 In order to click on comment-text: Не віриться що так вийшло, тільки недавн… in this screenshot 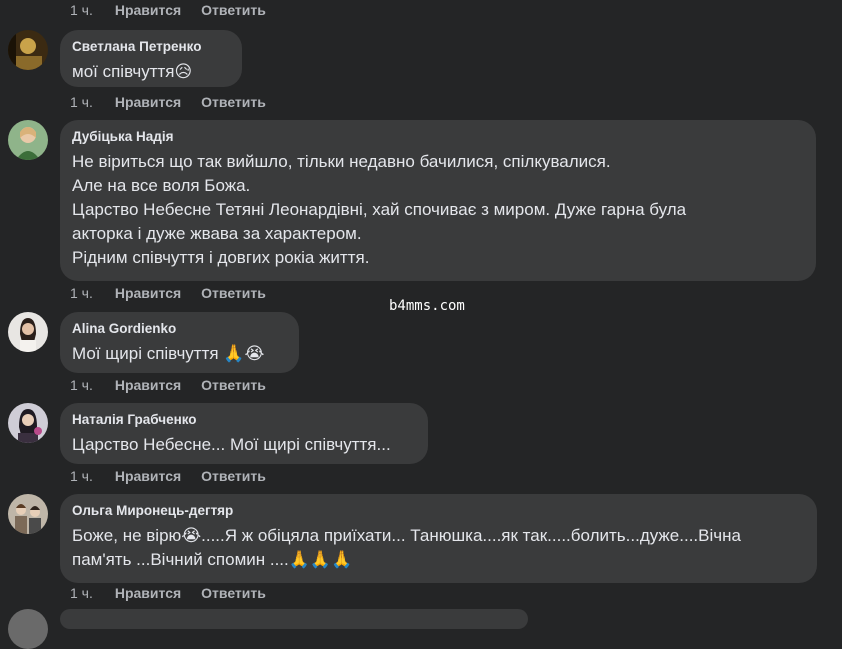, I will do `click(379, 209)`.